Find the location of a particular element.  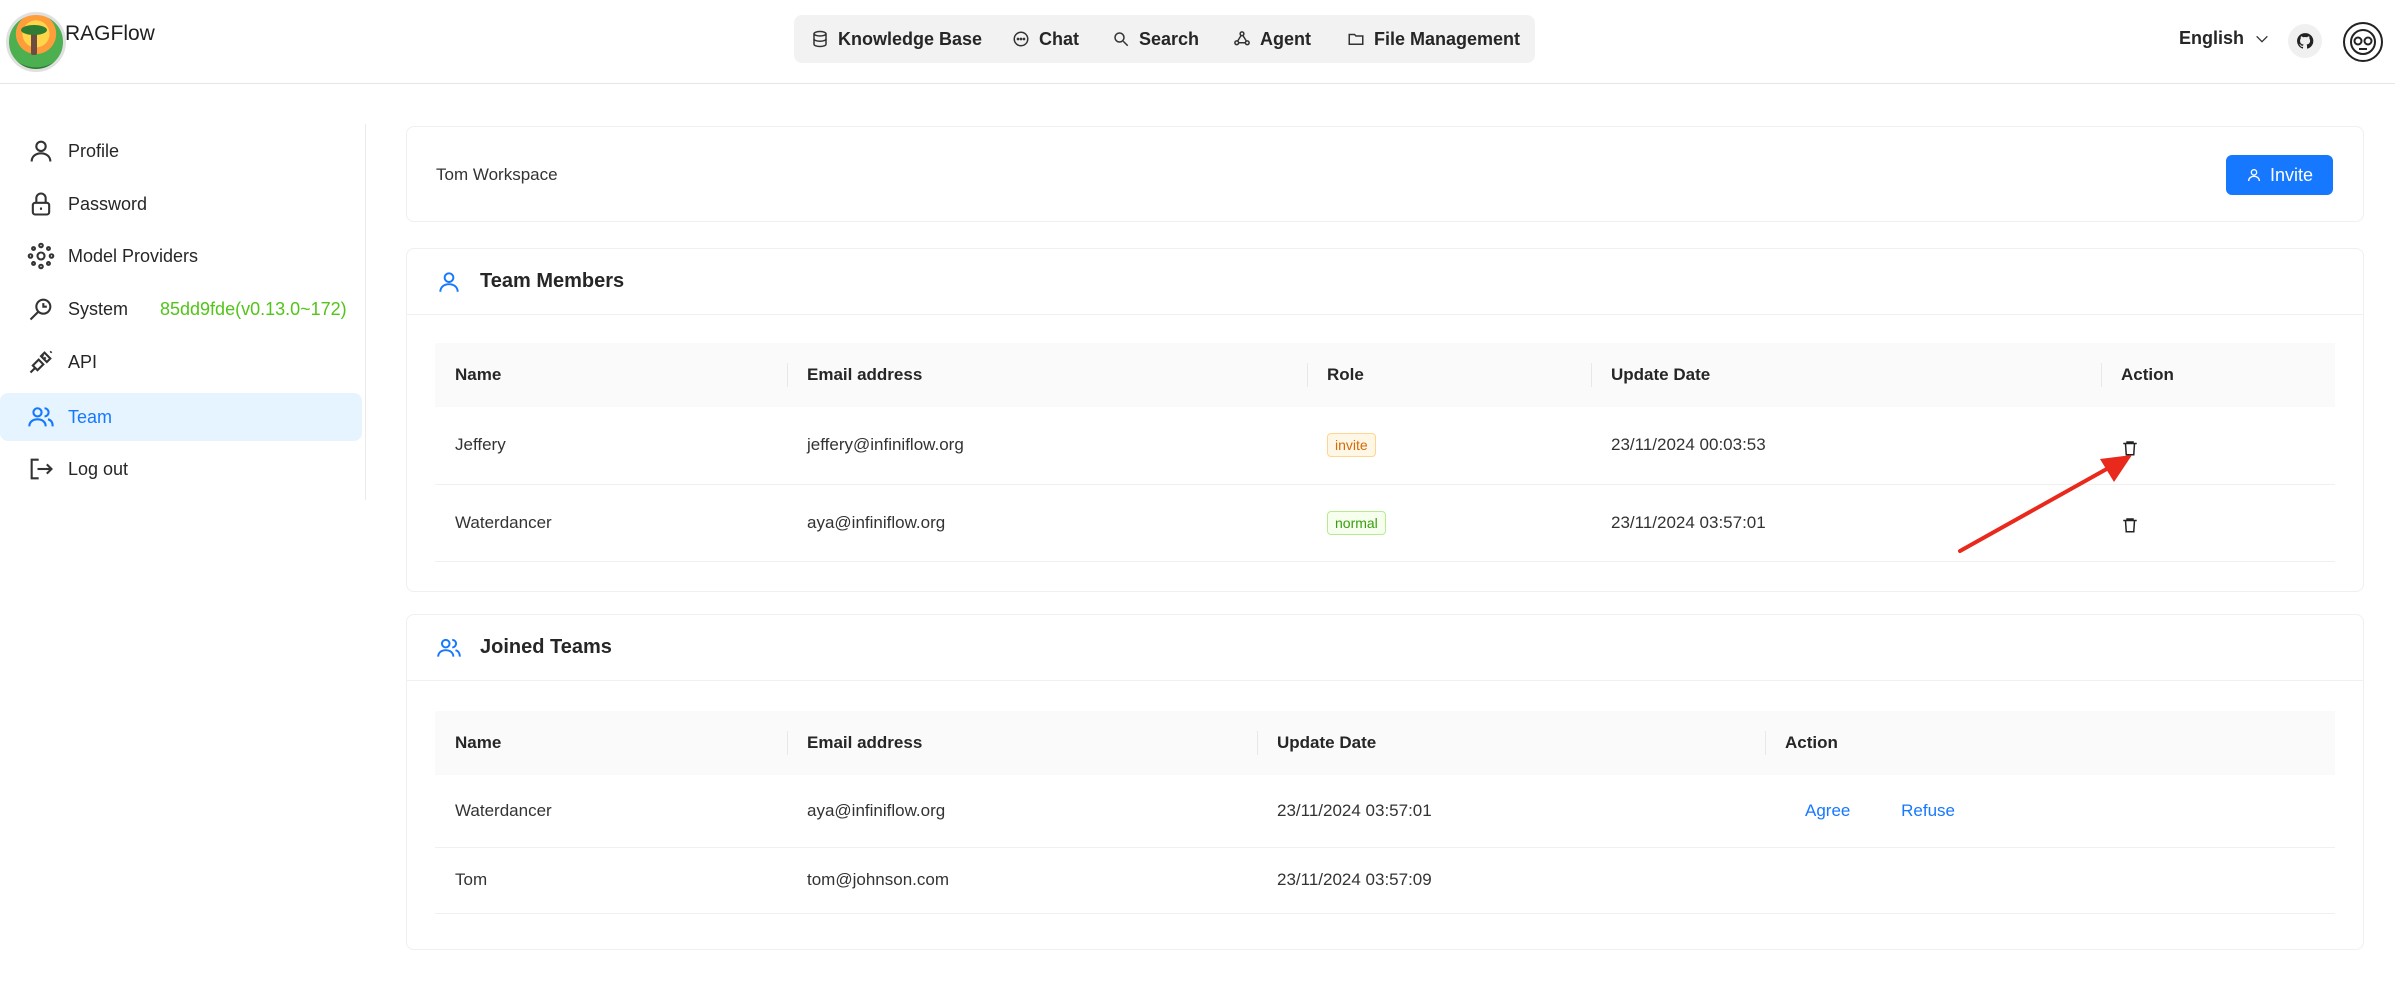

nav-agent: Agent is located at coordinates (1272, 39).